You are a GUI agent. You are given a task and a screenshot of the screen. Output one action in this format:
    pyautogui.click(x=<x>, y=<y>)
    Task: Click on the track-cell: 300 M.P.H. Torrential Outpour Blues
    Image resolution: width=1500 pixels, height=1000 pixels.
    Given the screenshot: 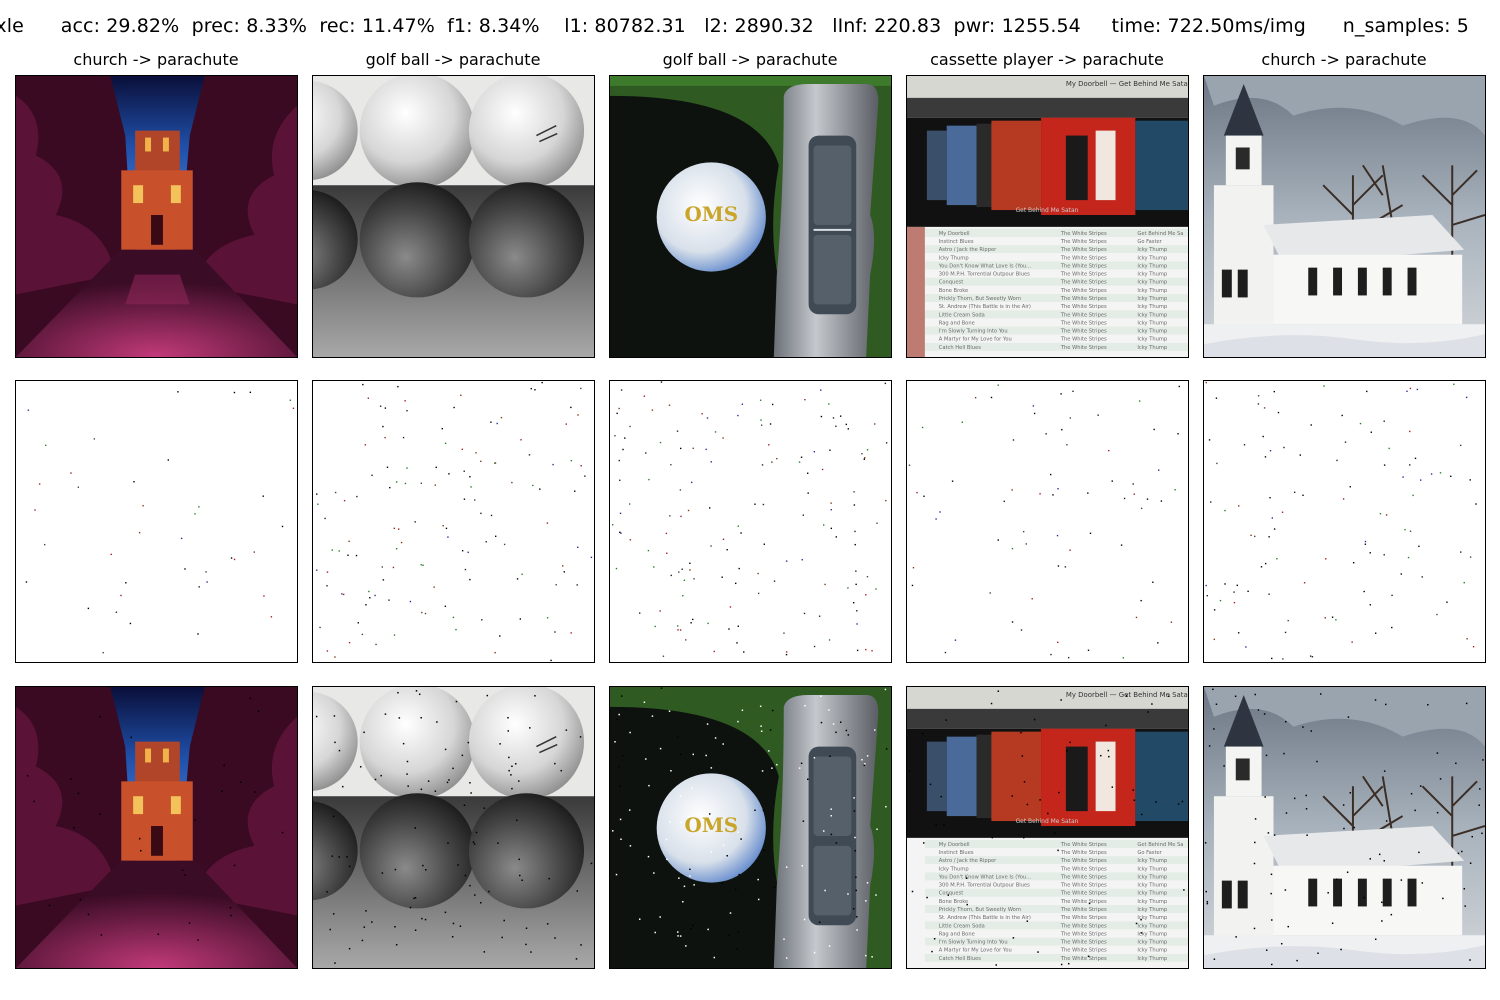 What is the action you would take?
    pyautogui.click(x=984, y=886)
    